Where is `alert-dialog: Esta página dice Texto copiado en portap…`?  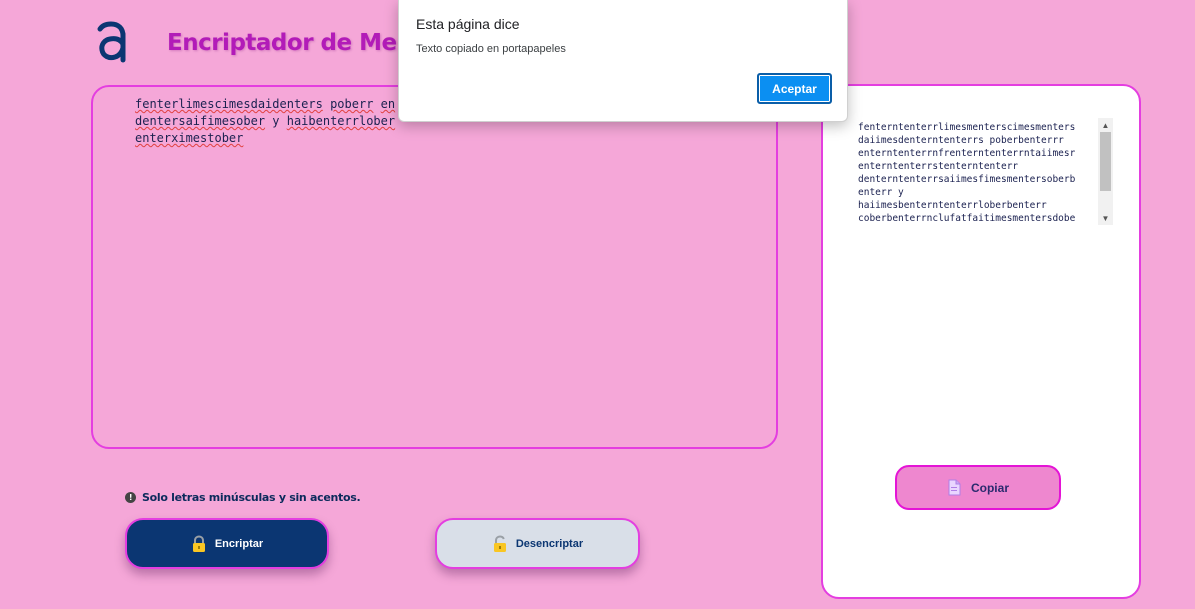 alert-dialog: Esta página dice Texto copiado en portap… is located at coordinates (623, 61).